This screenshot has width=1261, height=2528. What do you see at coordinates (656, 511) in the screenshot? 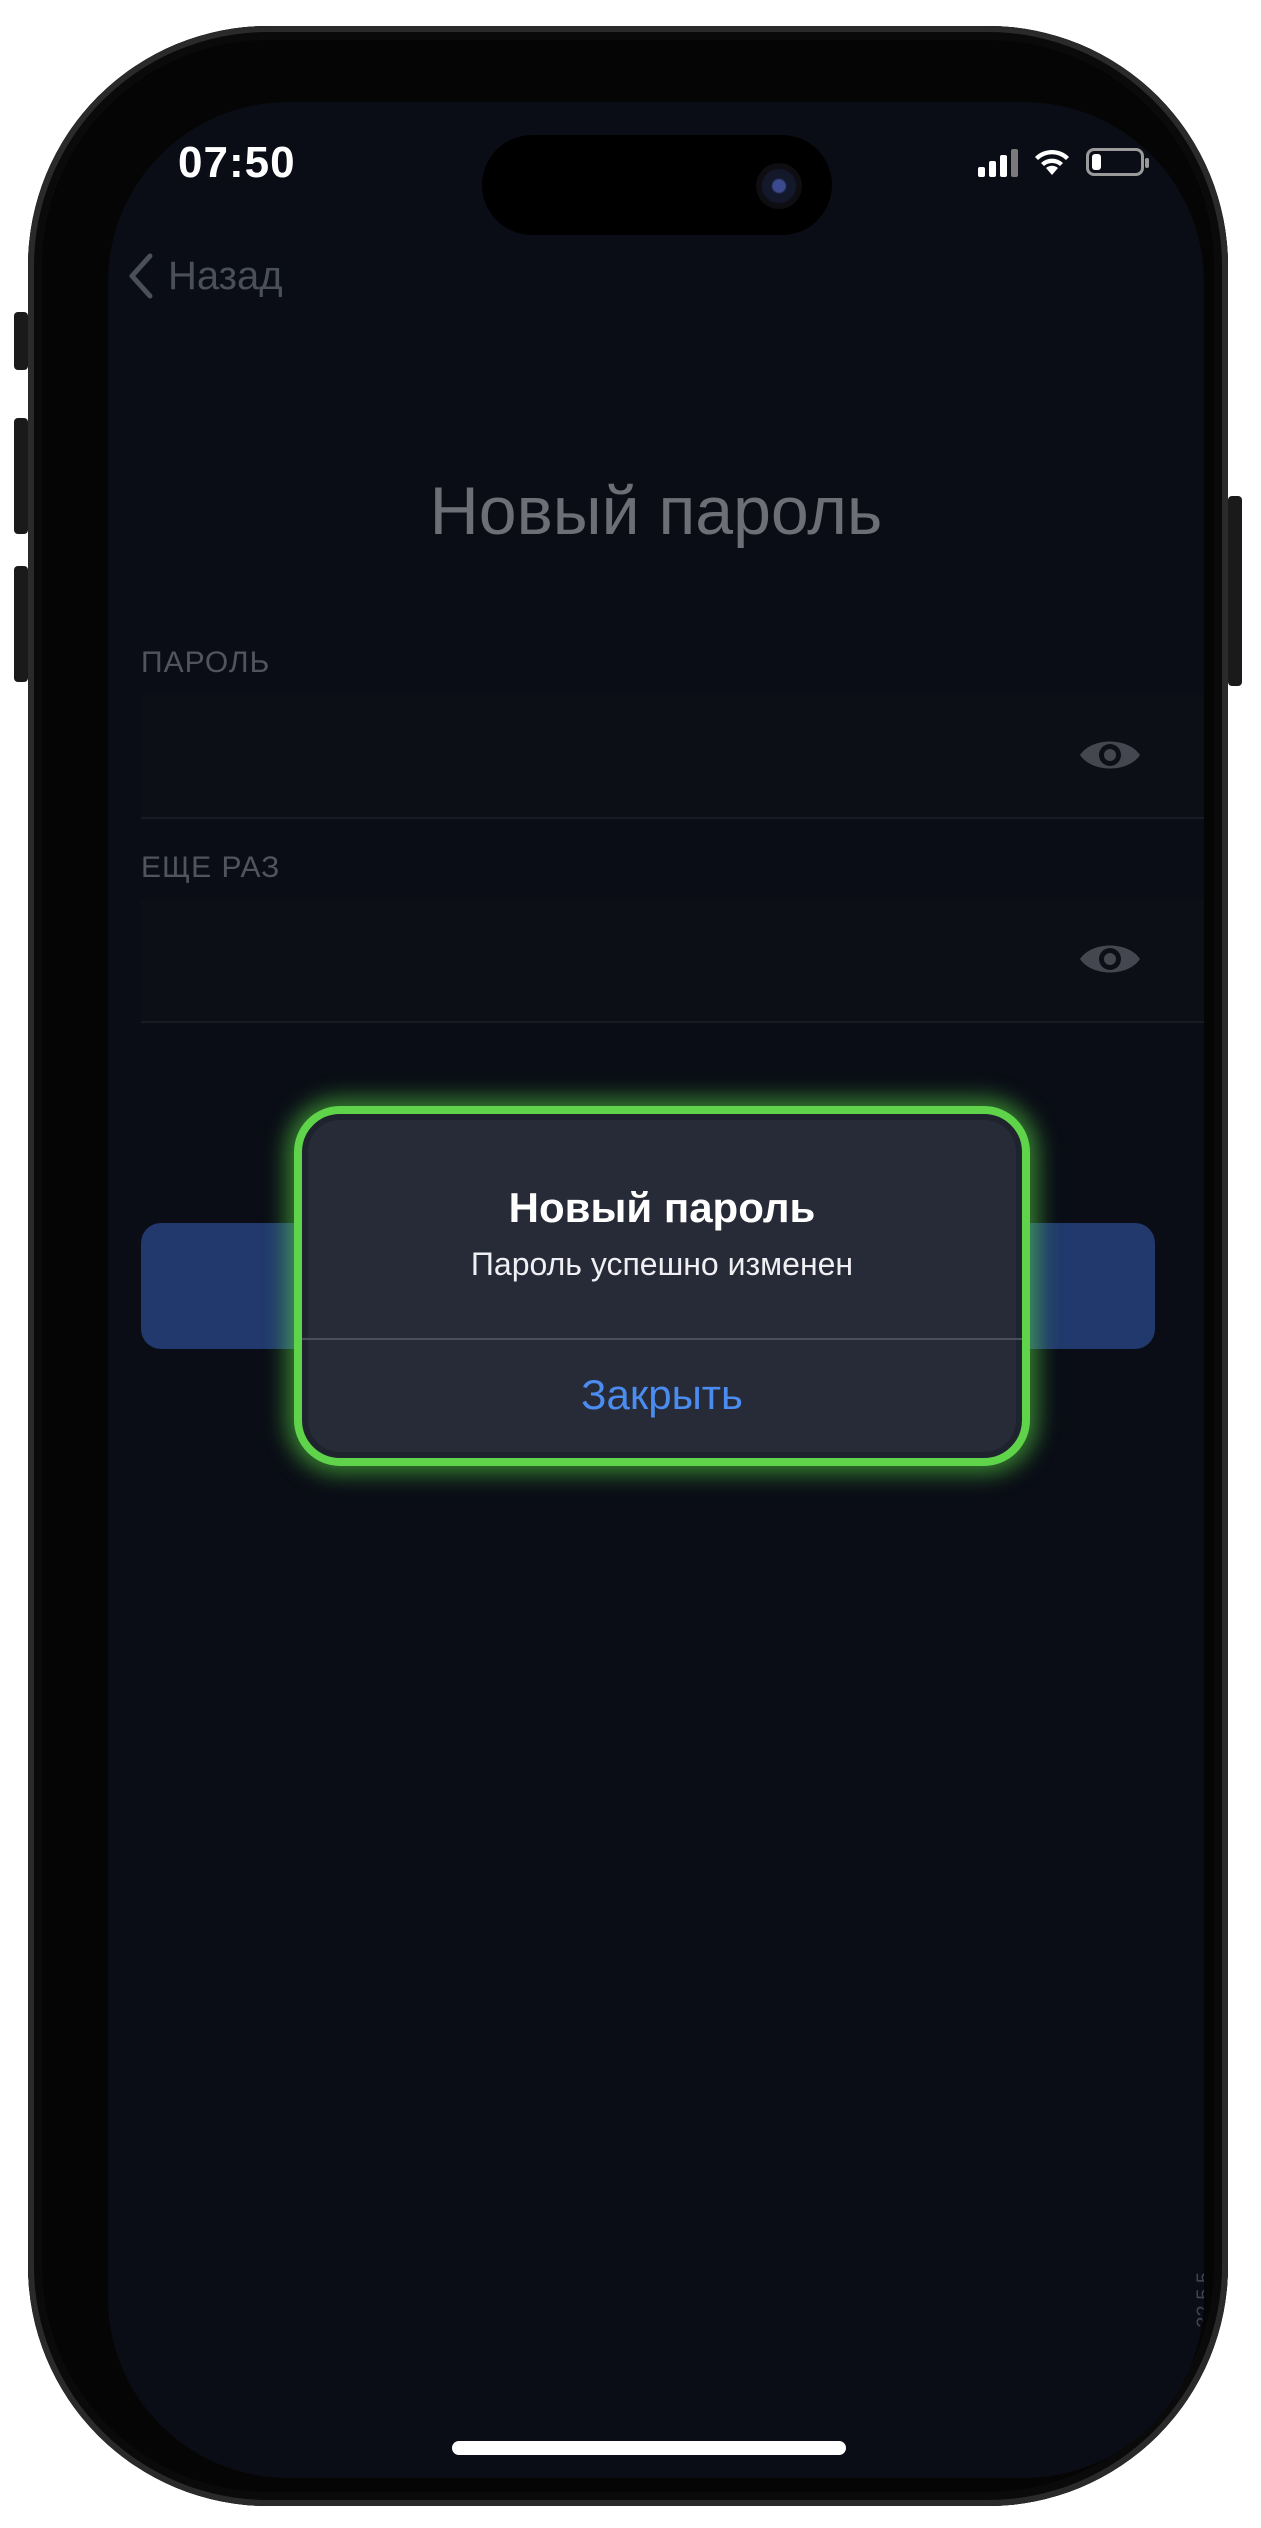
I see `page-title: Новый пароль` at bounding box center [656, 511].